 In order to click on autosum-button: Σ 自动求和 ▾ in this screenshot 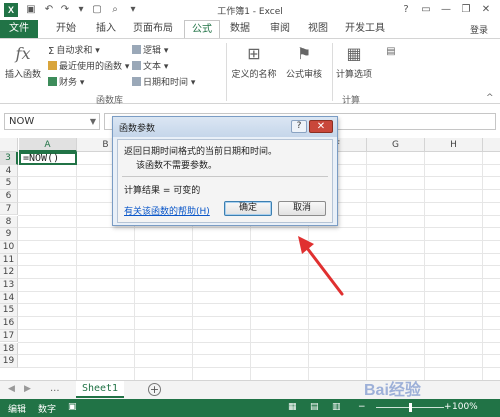, I will do `click(74, 50)`.